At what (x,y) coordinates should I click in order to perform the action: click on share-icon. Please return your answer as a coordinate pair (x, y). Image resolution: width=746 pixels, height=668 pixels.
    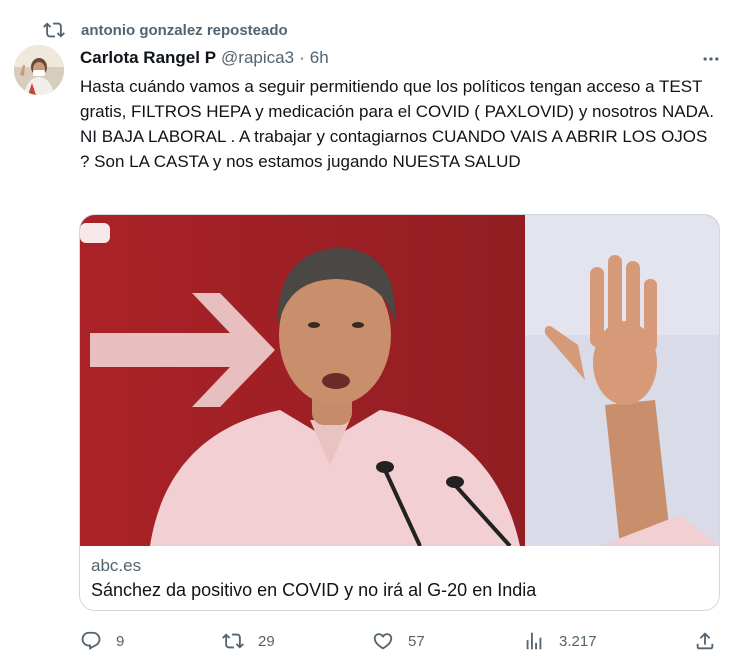
    Looking at the image, I should click on (705, 641).